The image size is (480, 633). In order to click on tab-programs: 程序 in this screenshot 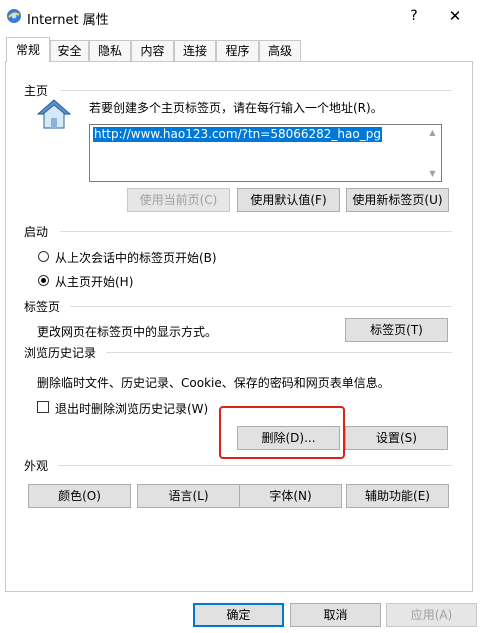, I will do `click(237, 50)`.